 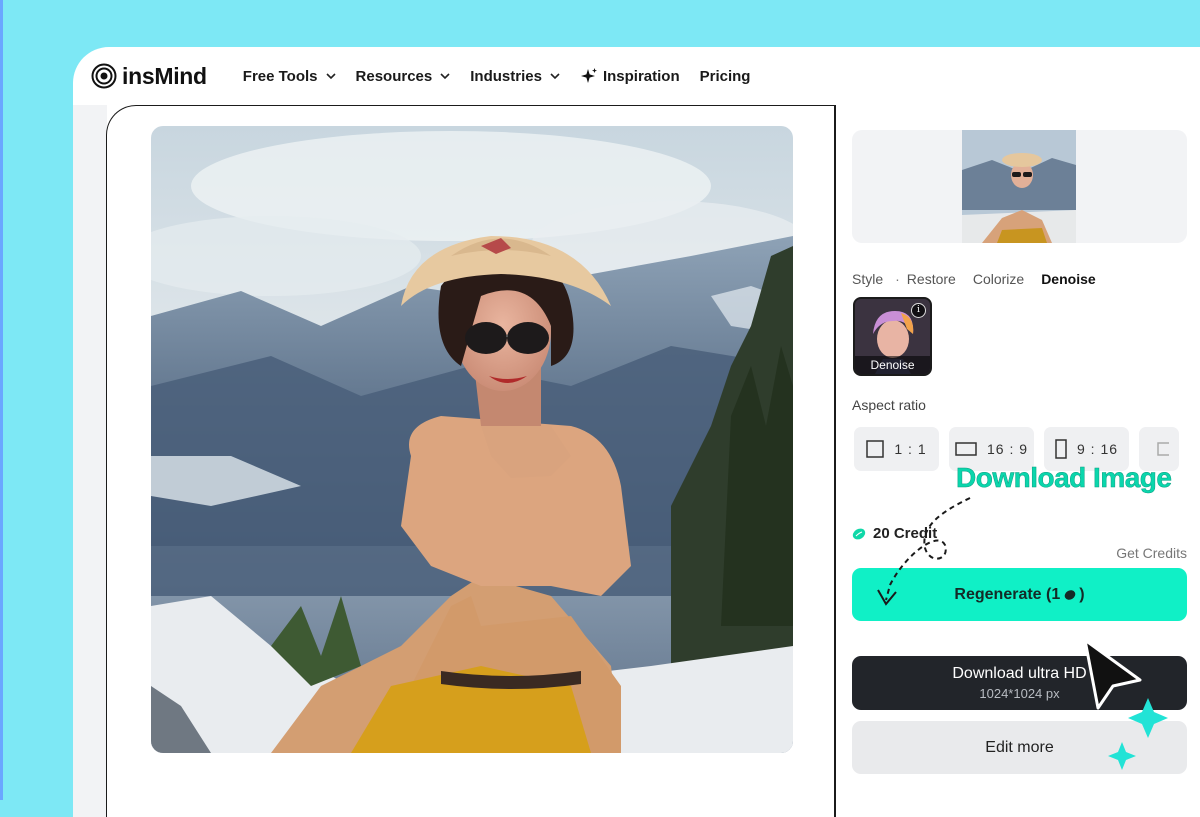 What do you see at coordinates (1019, 693) in the screenshot?
I see `download-resolution: 1024*1024 px` at bounding box center [1019, 693].